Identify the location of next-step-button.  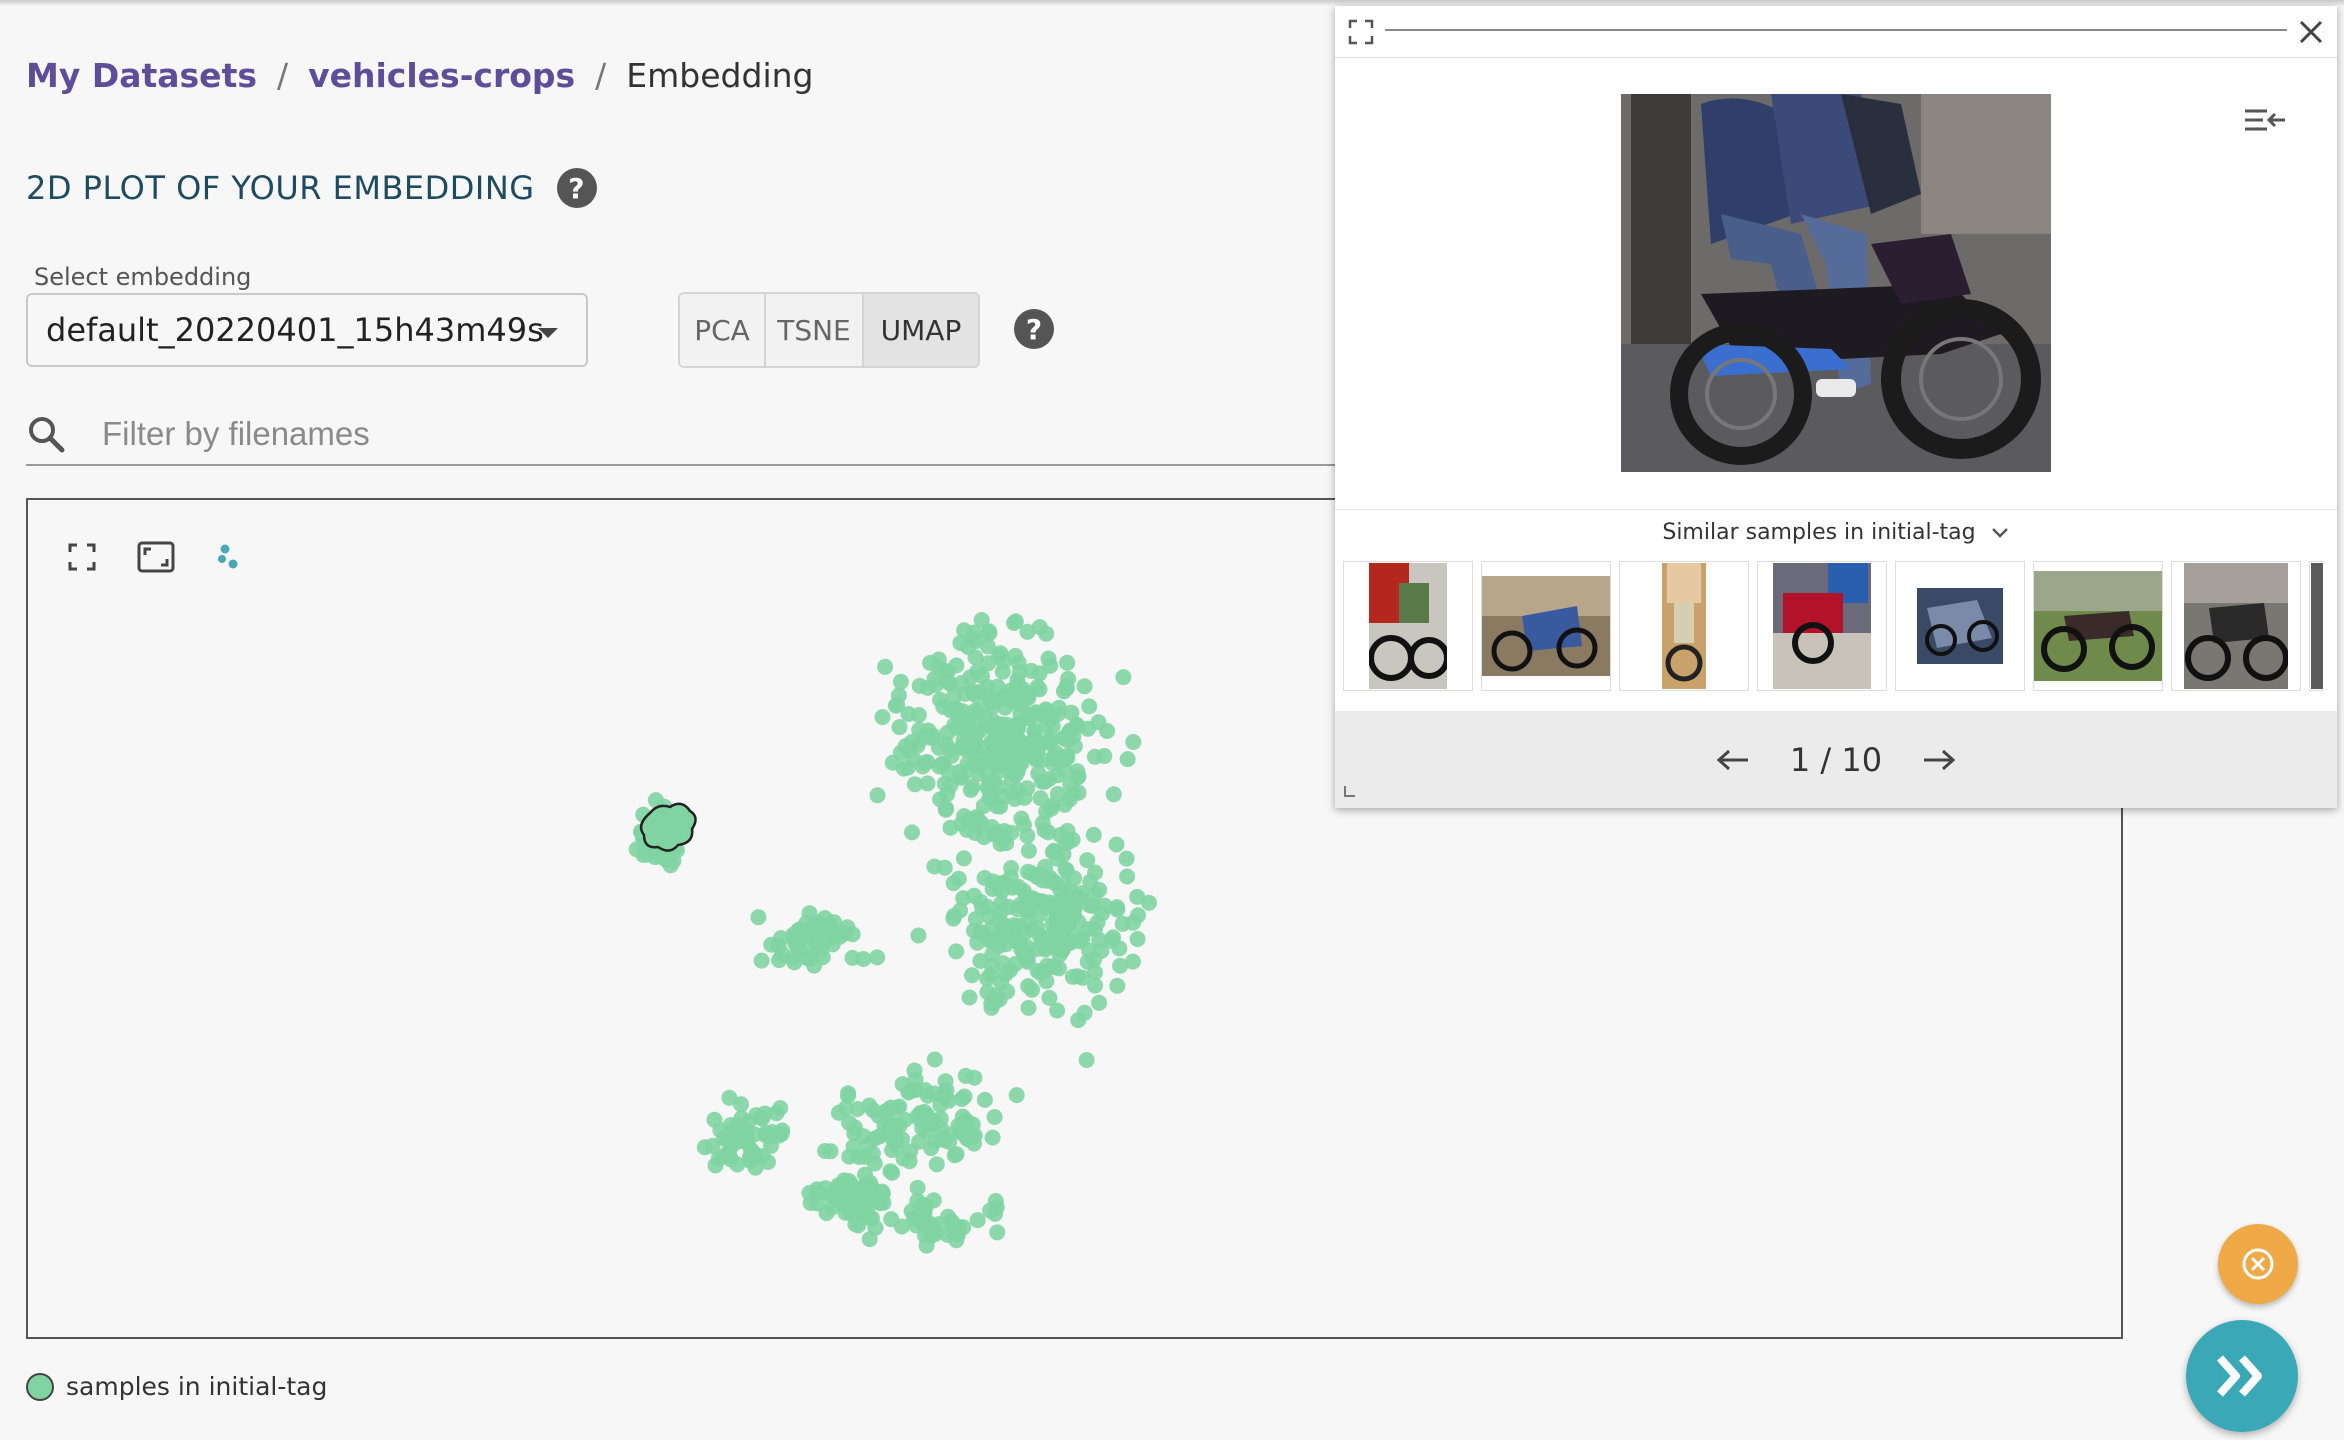
(2242, 1376).